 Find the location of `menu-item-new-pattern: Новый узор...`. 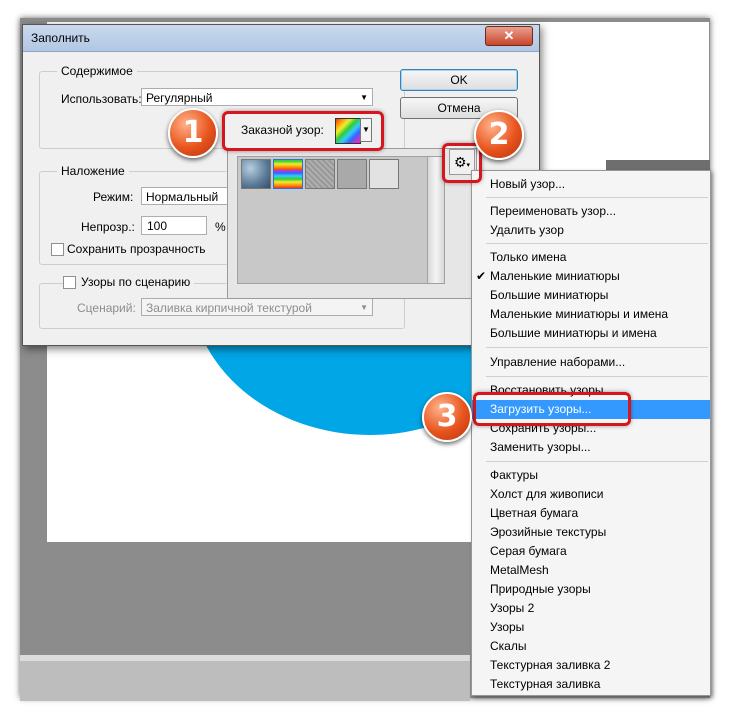

menu-item-new-pattern: Новый узор... is located at coordinates (591, 184).